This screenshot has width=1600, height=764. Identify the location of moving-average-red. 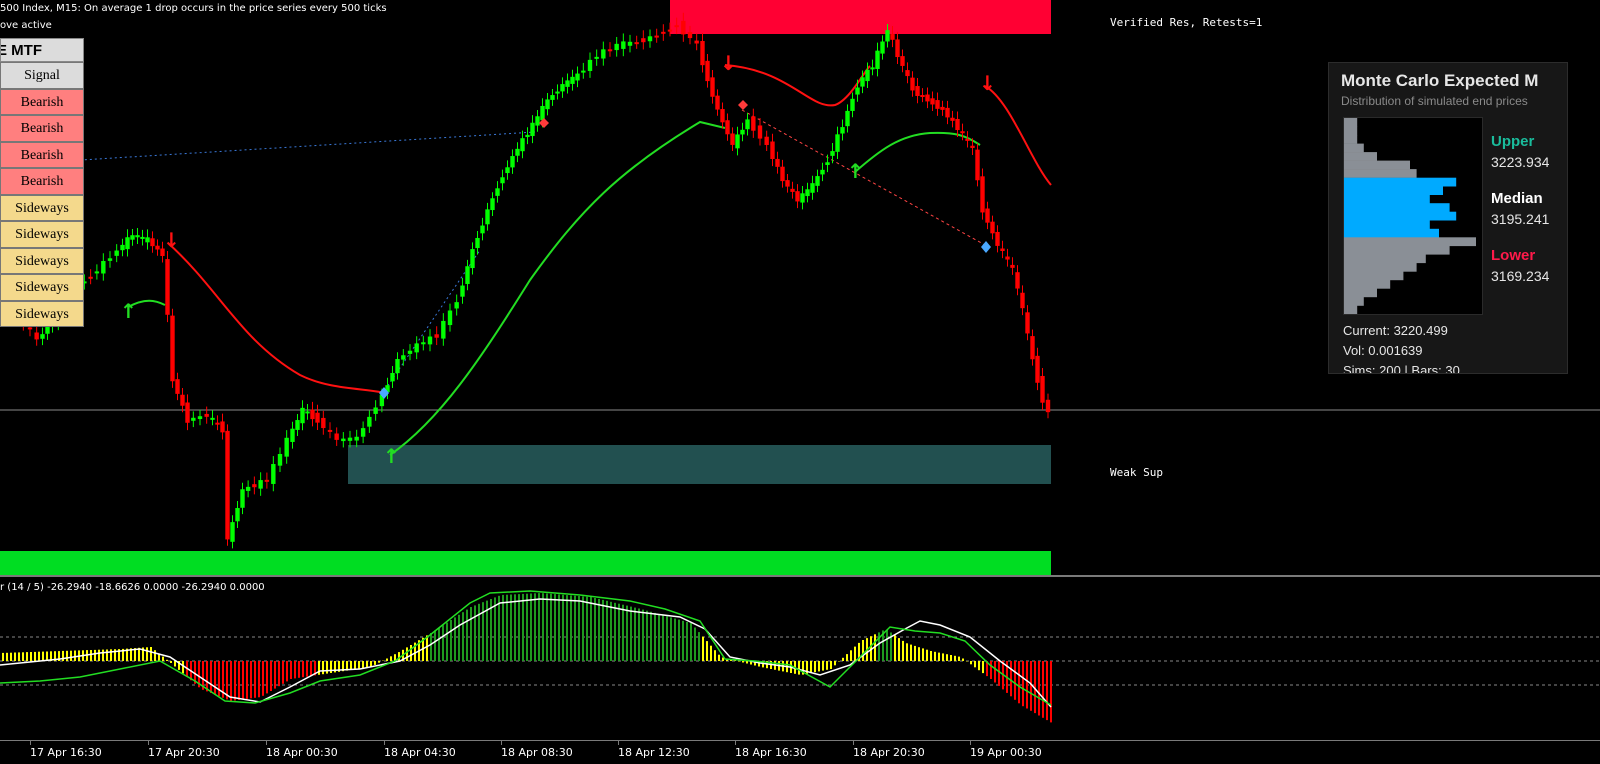
(276, 318).